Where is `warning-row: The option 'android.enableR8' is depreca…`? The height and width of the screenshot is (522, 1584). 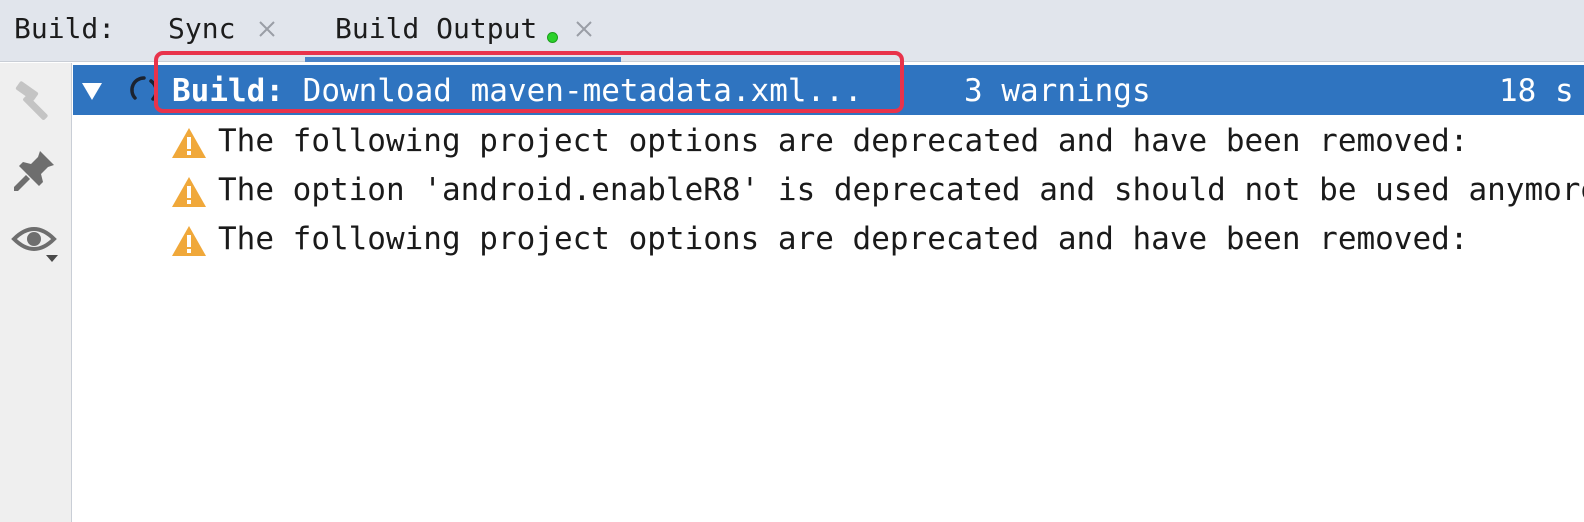 warning-row: The option 'android.enableR8' is depreca… is located at coordinates (828, 190).